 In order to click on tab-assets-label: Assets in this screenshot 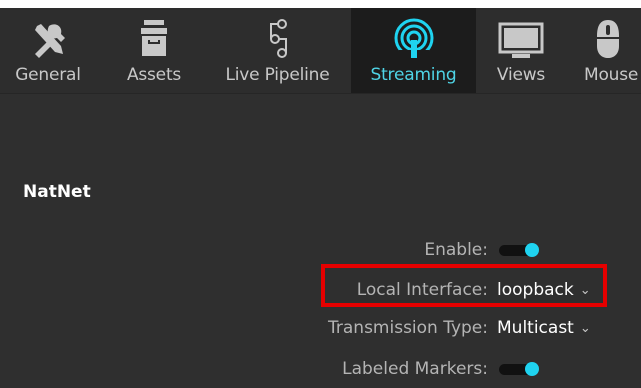, I will do `click(154, 75)`.